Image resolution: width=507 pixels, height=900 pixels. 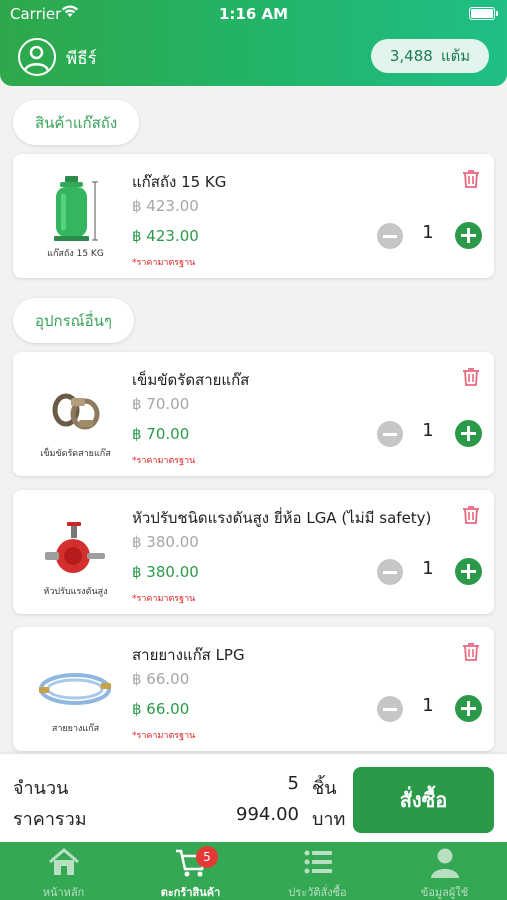 What do you see at coordinates (190, 871) in the screenshot?
I see `tab-cart: ตะกร้าสินค้า` at bounding box center [190, 871].